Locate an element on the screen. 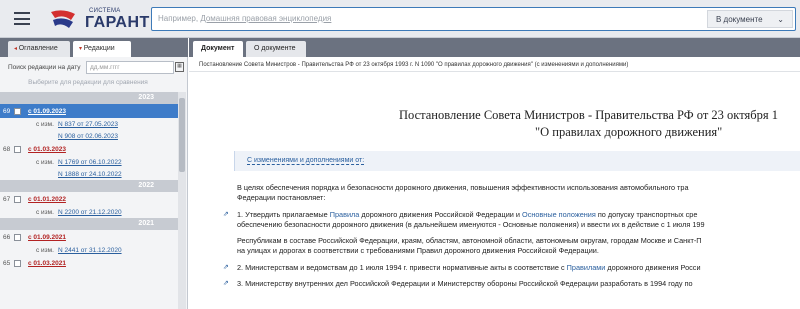 Image resolution: width=800 pixels, height=309 pixels. change-link: N 2441 от 31.12.2020 is located at coordinates (90, 250).